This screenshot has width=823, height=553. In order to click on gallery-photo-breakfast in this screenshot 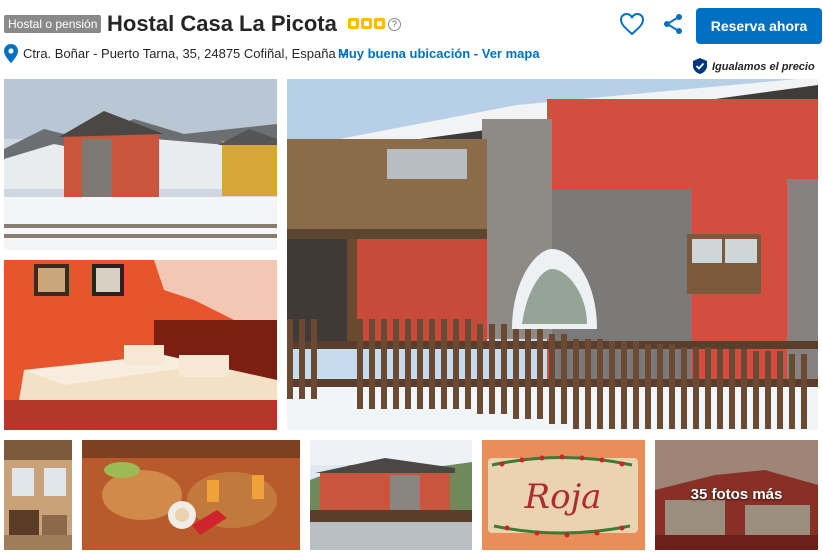, I will do `click(191, 495)`.